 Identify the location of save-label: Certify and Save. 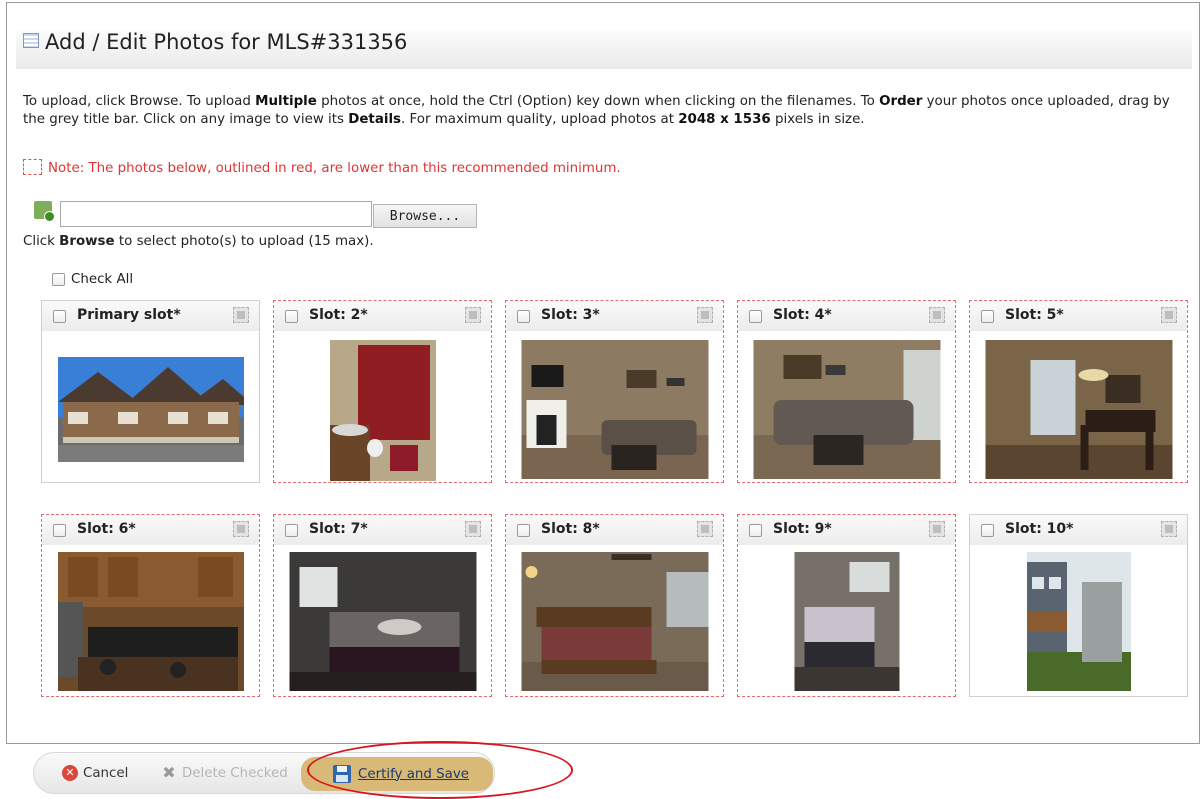
(414, 774).